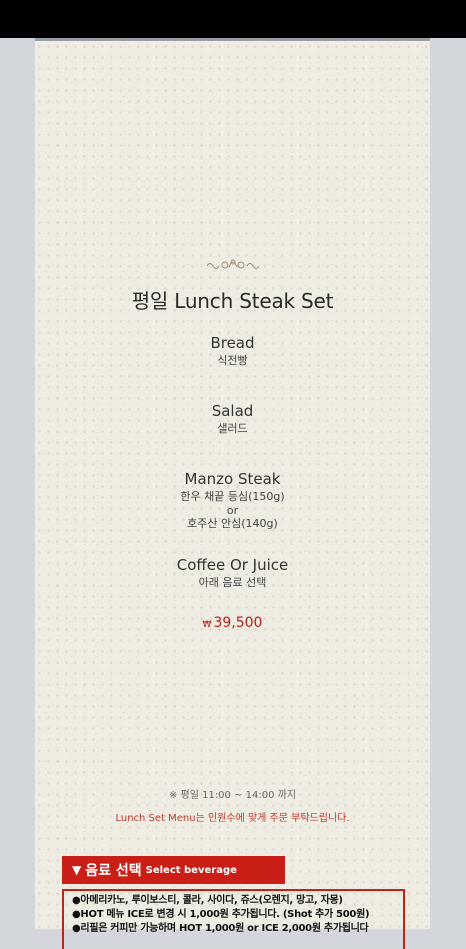 The height and width of the screenshot is (949, 466). I want to click on course-desc: 샐러드, so click(232, 428).